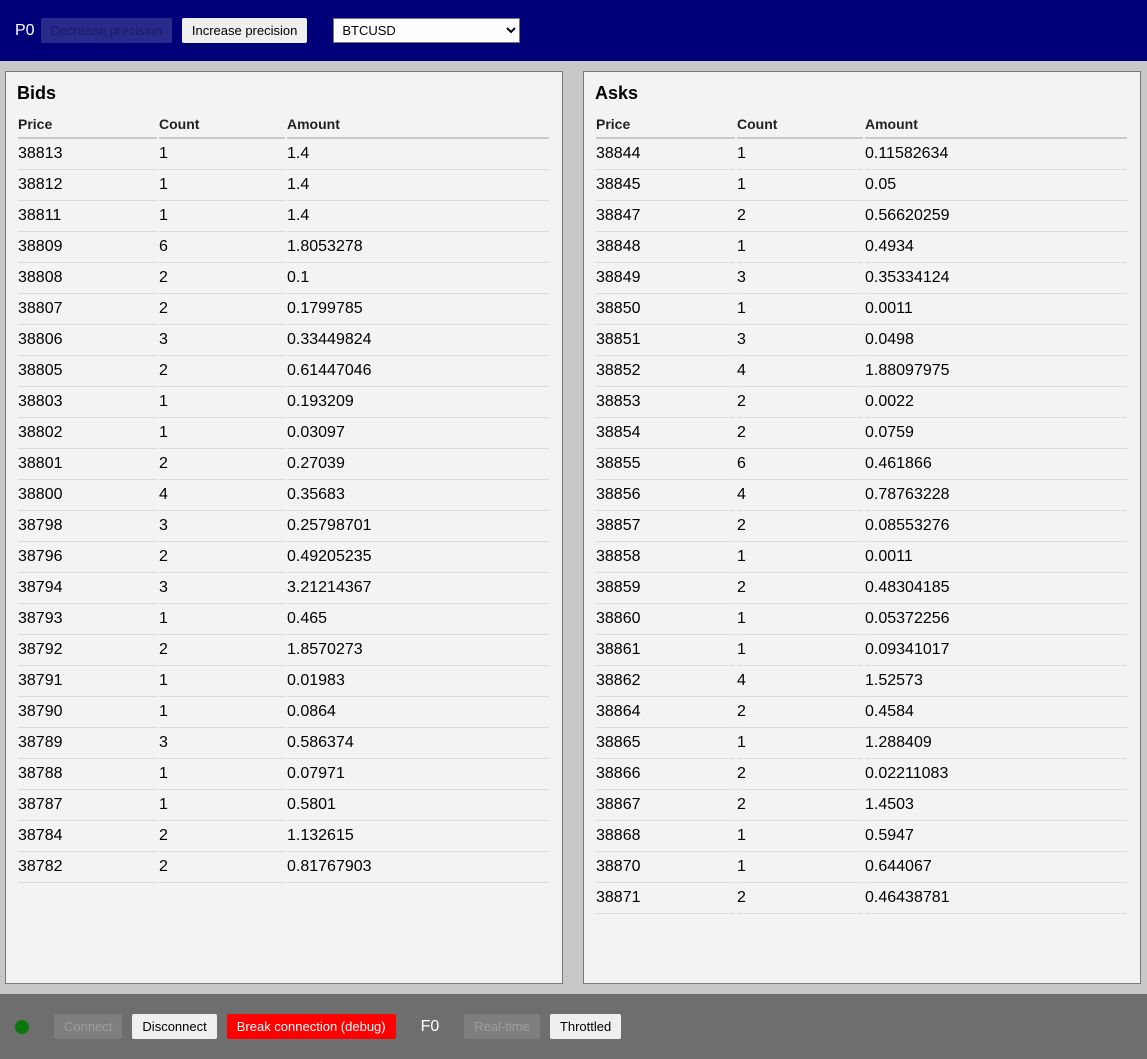 The image size is (1147, 1059). I want to click on asks-price-cell: 38848, so click(665, 247).